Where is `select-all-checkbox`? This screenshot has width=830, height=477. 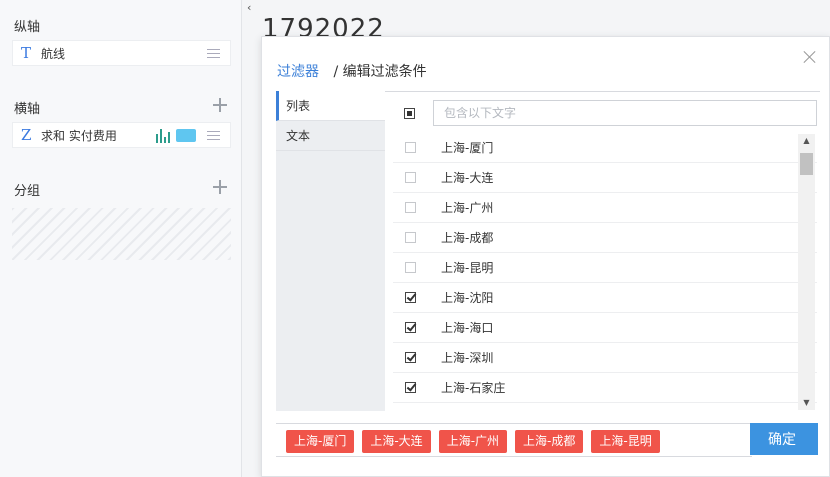
select-all-checkbox is located at coordinates (409, 113).